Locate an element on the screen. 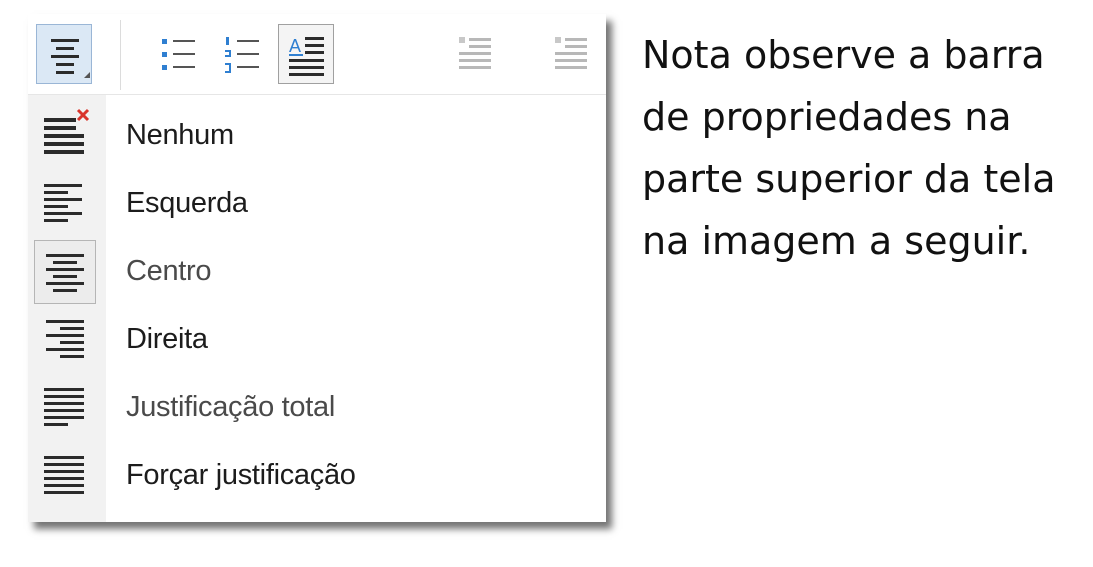 The width and height of the screenshot is (1093, 567). menu-item-label: Direita is located at coordinates (167, 339).